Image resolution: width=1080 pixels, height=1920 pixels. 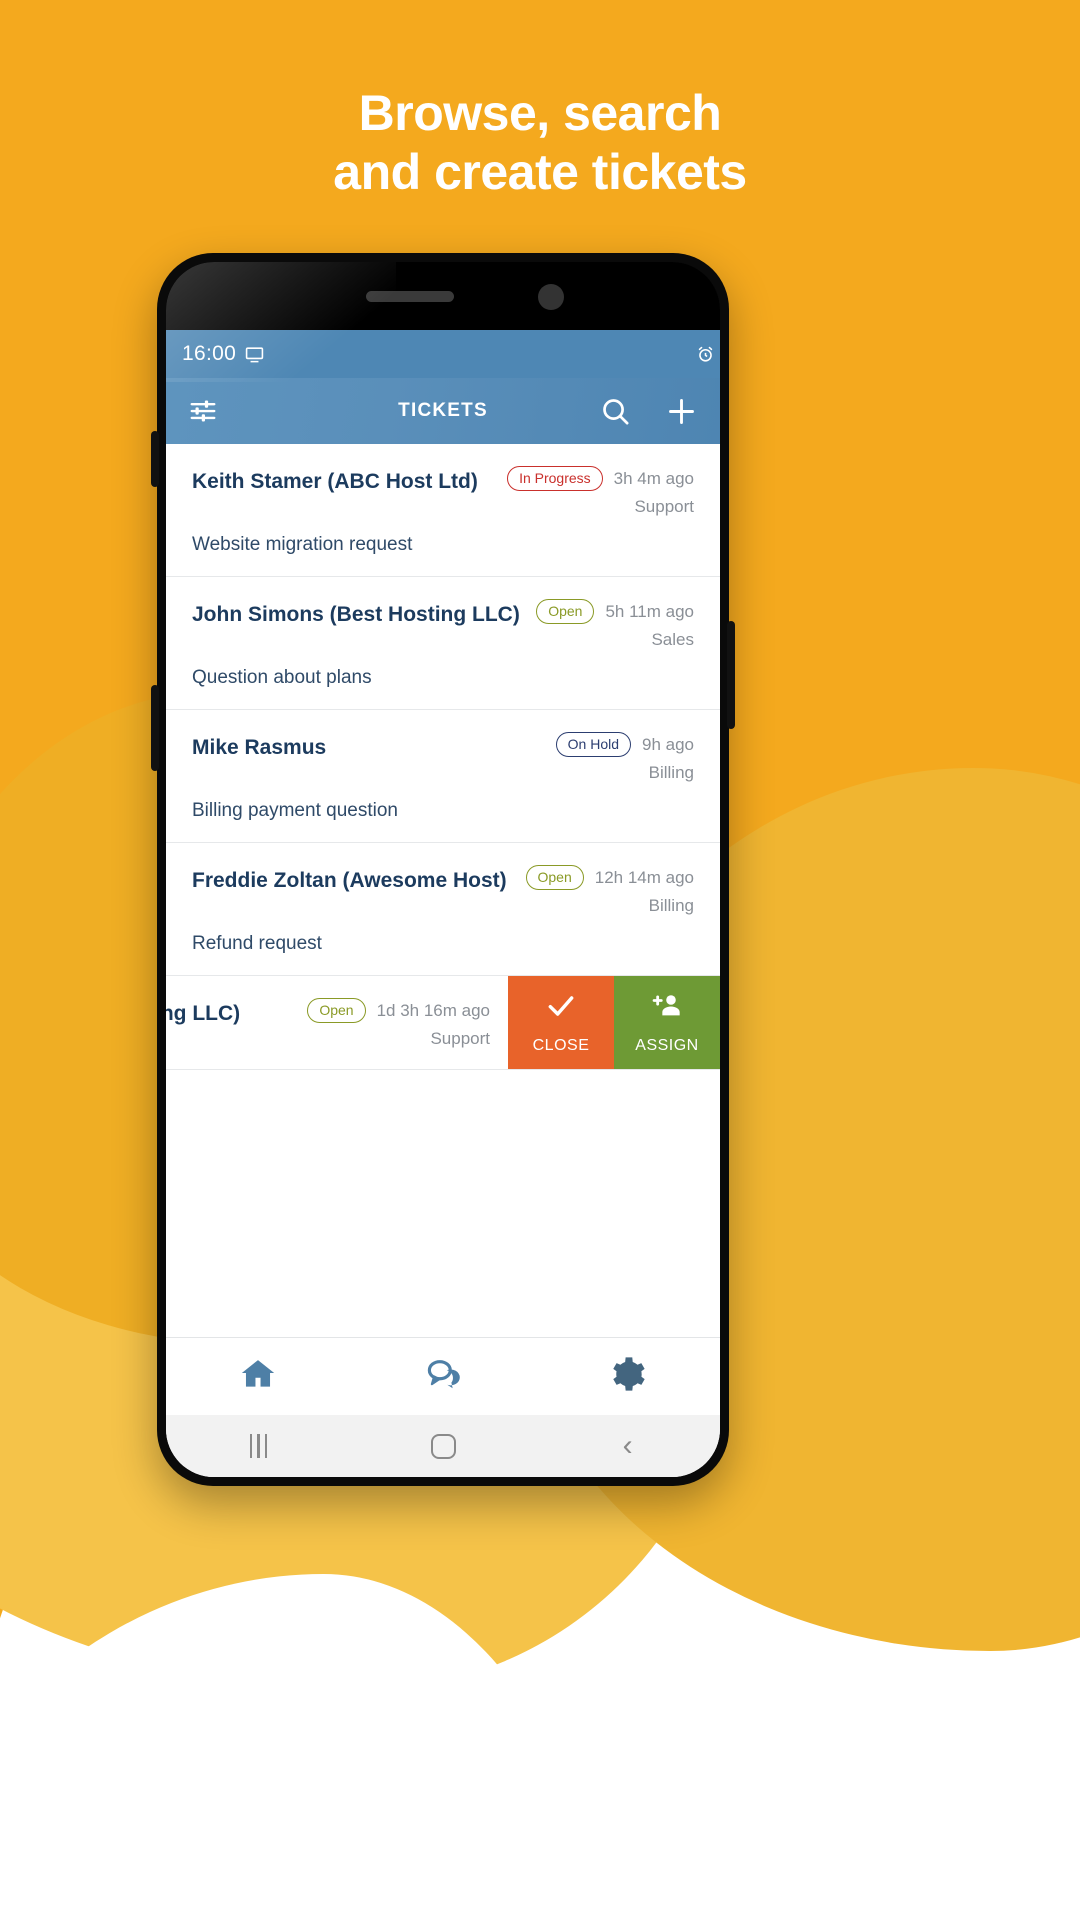 I want to click on status-bar: 16:00, so click(x=443, y=354).